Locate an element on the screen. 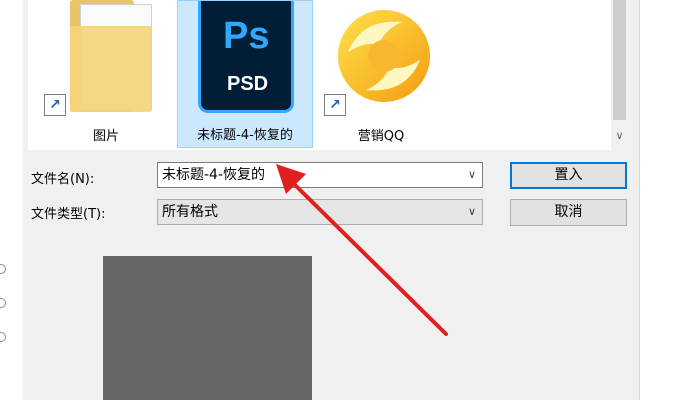 This screenshot has height=400, width=682. filetype-select: 所有格式 ∨ is located at coordinates (320, 212).